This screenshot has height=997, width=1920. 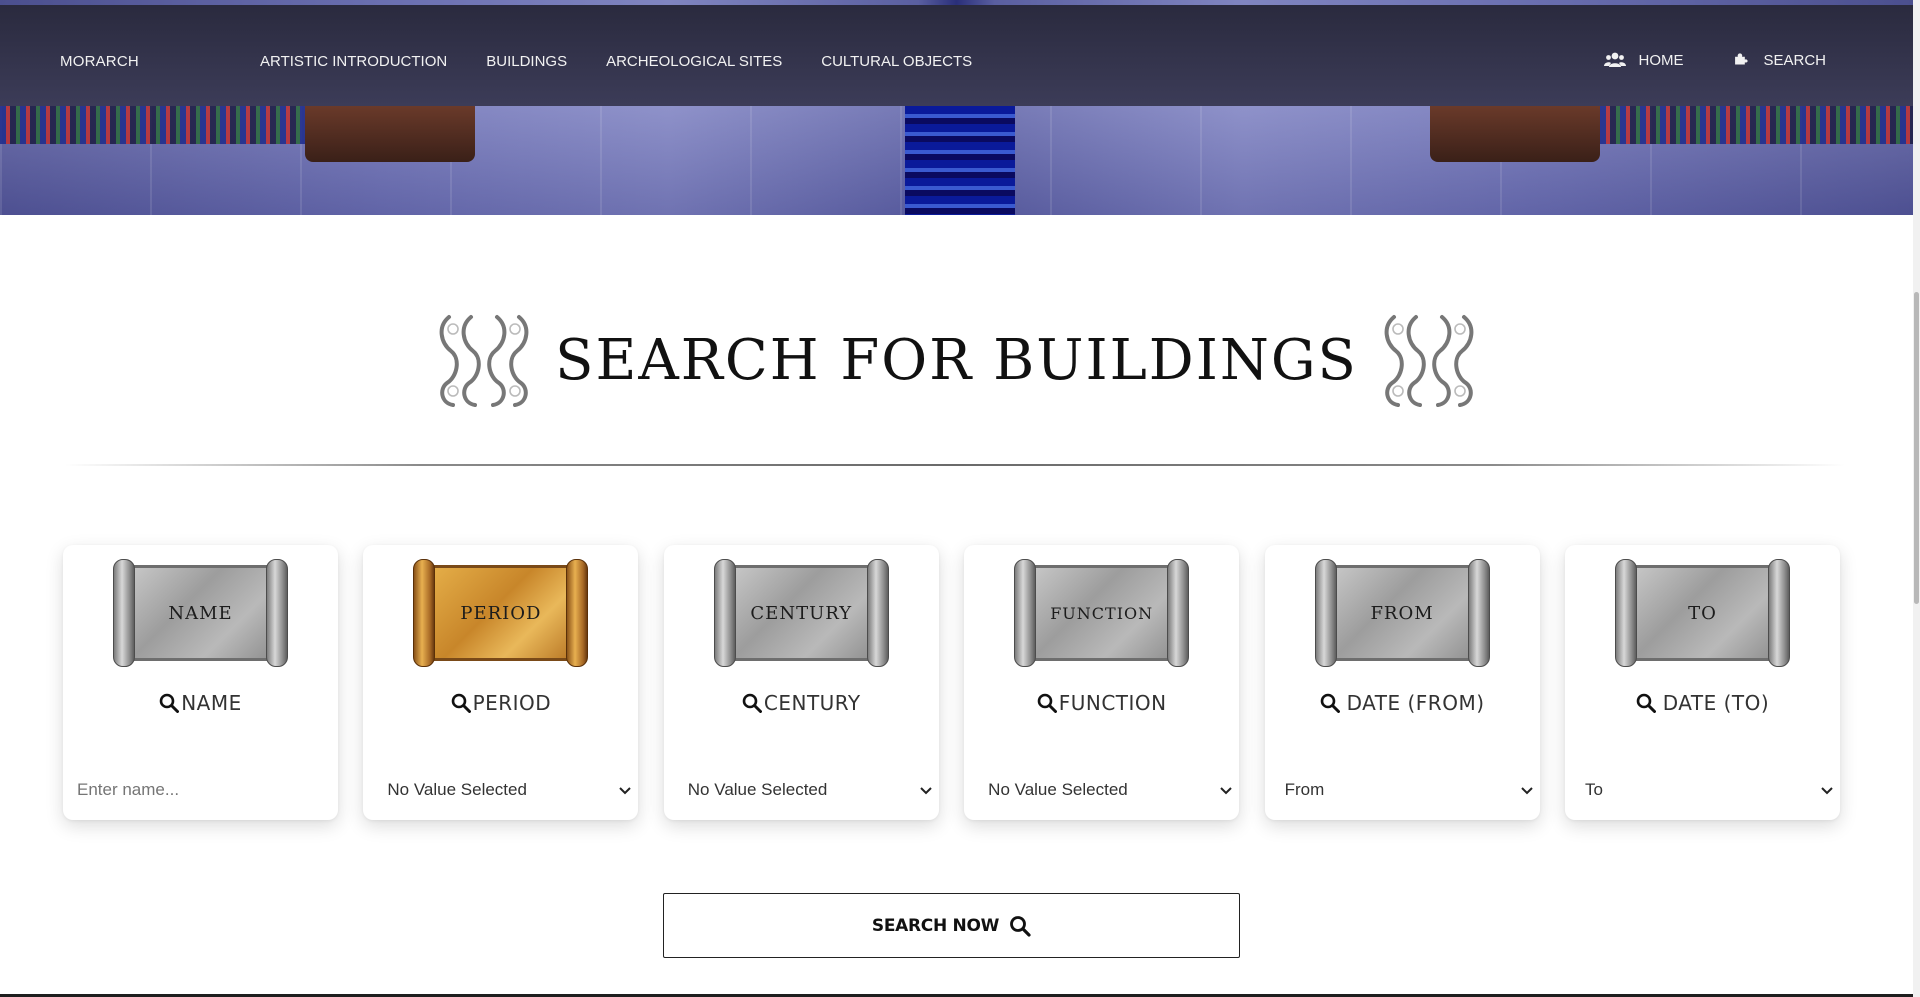 I want to click on card-heading-label: DATE (FROM), so click(x=1415, y=703).